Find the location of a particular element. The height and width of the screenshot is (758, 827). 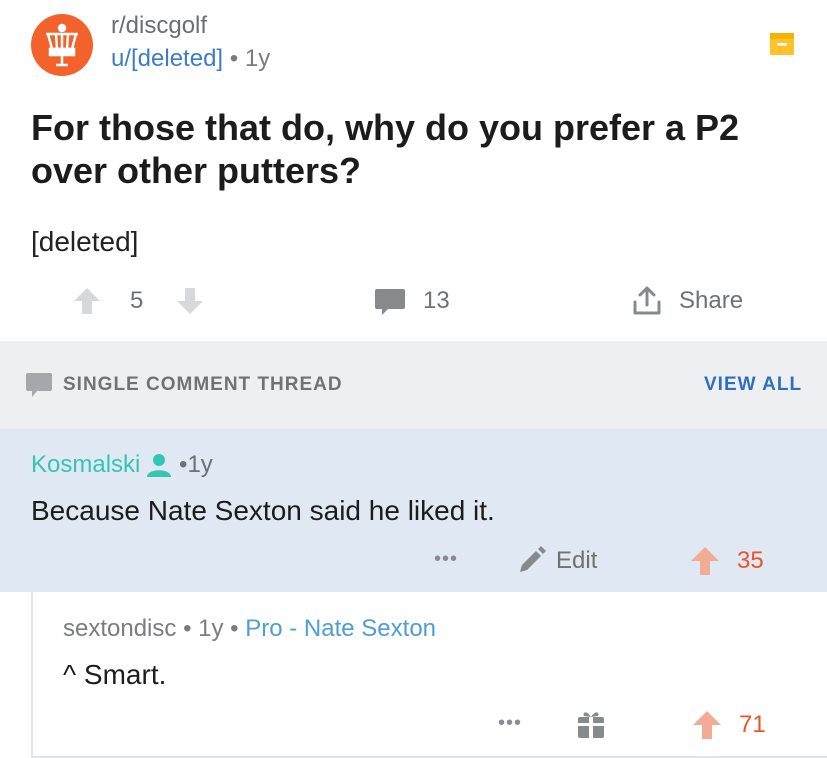

comment-author: Kosmalski is located at coordinates (85, 465).